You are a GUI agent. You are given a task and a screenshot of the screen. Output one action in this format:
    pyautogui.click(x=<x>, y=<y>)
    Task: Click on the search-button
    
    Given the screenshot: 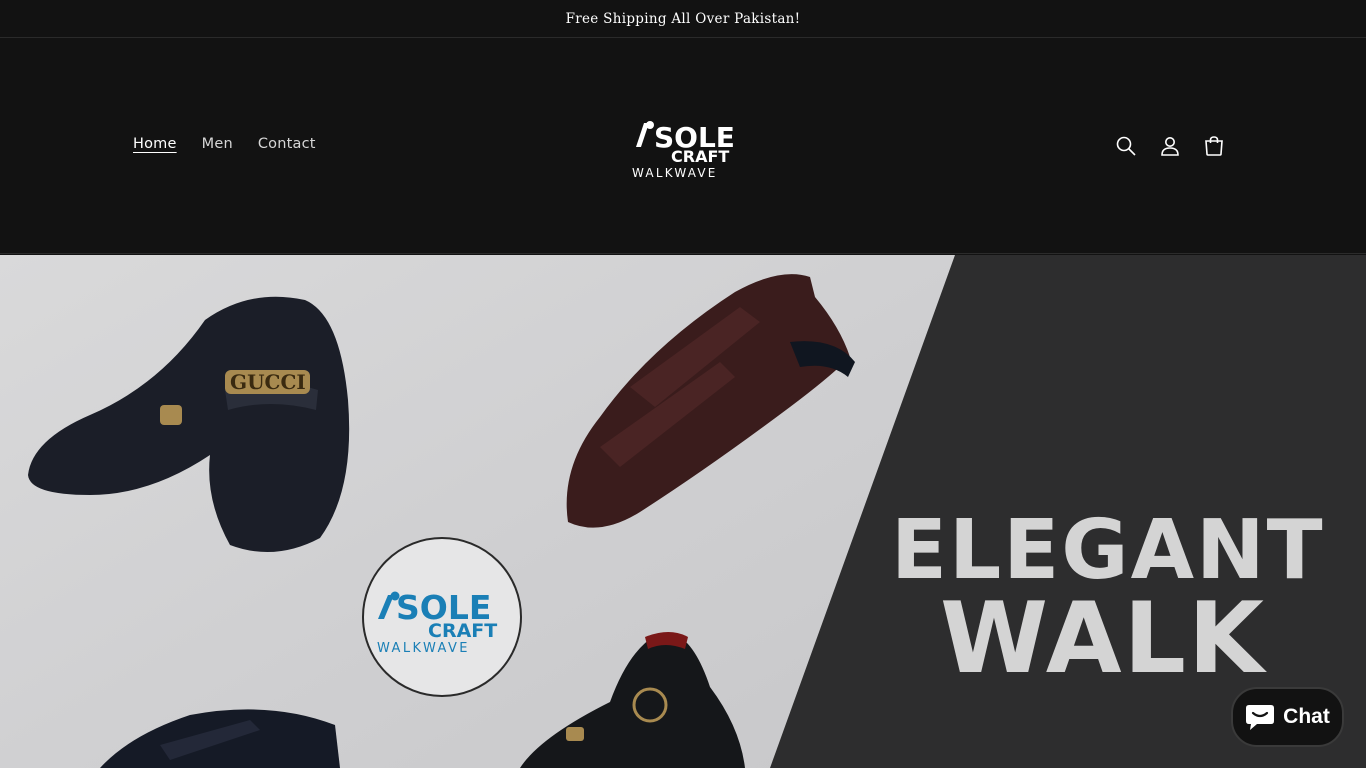 What is the action you would take?
    pyautogui.click(x=1126, y=146)
    